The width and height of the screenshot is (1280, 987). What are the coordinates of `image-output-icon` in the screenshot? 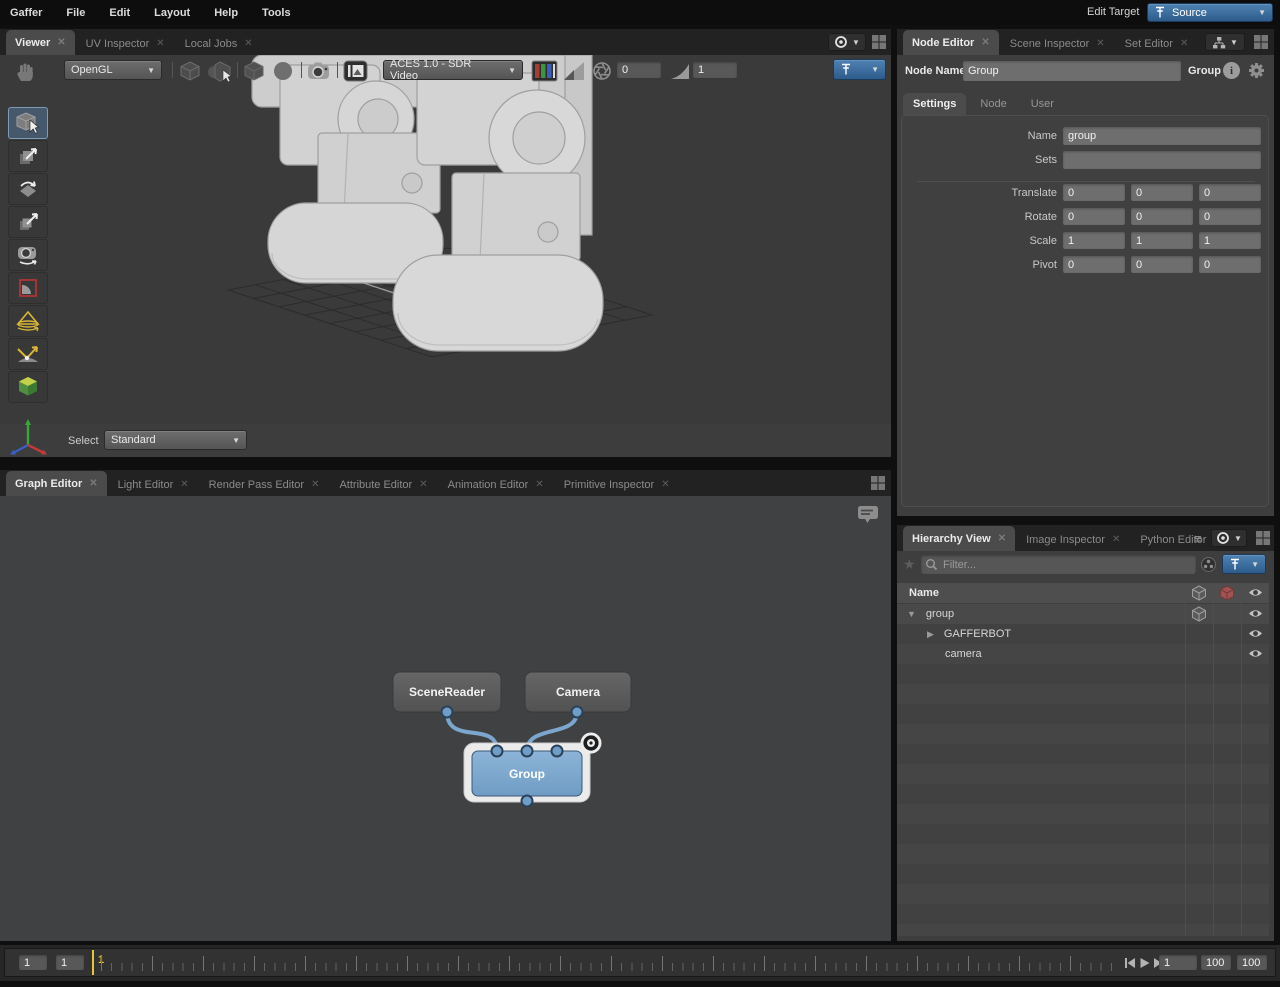 It's located at (355, 71).